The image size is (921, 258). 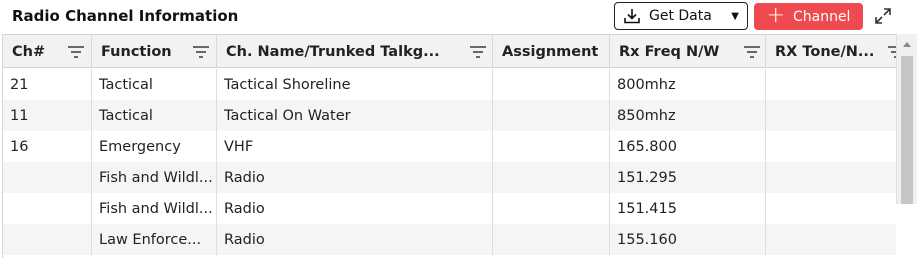 I want to click on cell-ch: 16, so click(x=47, y=146).